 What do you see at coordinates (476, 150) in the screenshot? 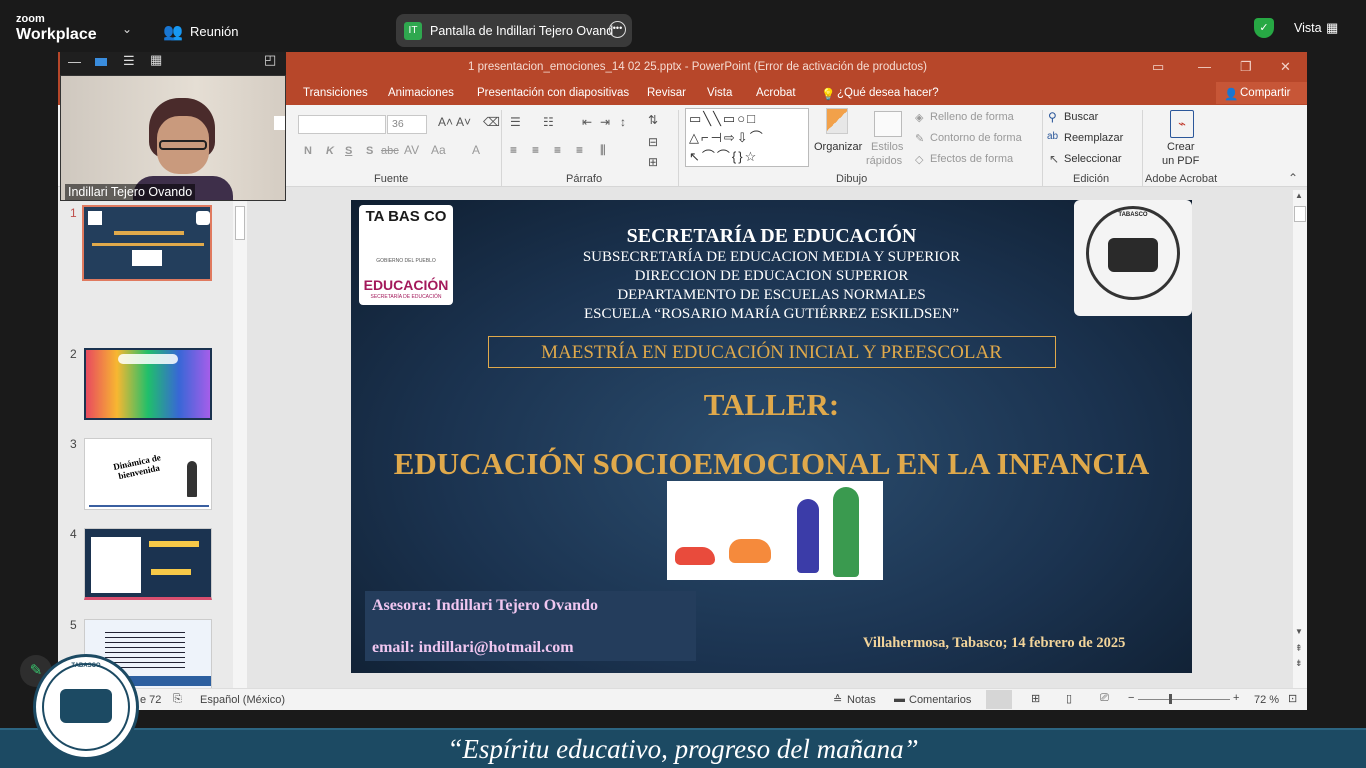
I see `font-color-icon: A` at bounding box center [476, 150].